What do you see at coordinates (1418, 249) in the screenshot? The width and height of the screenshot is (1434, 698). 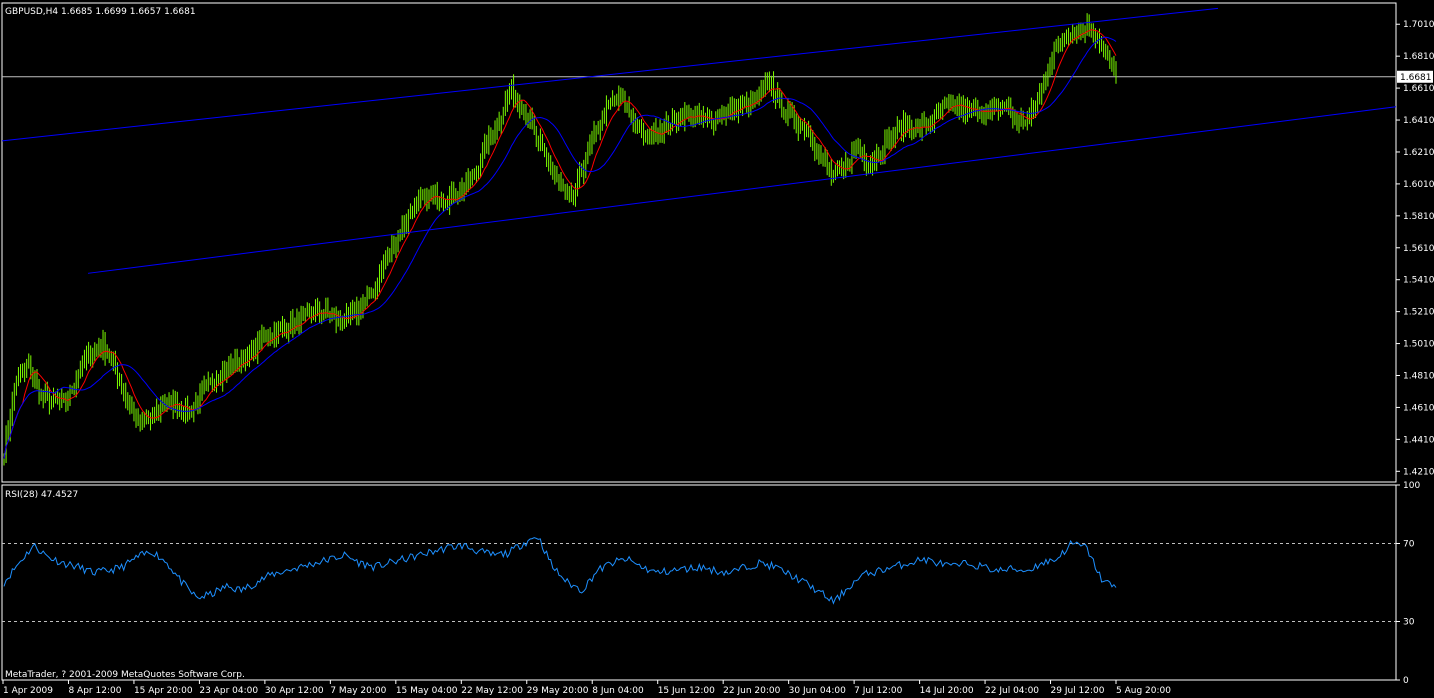 I see `price-tick-label: 1.5610` at bounding box center [1418, 249].